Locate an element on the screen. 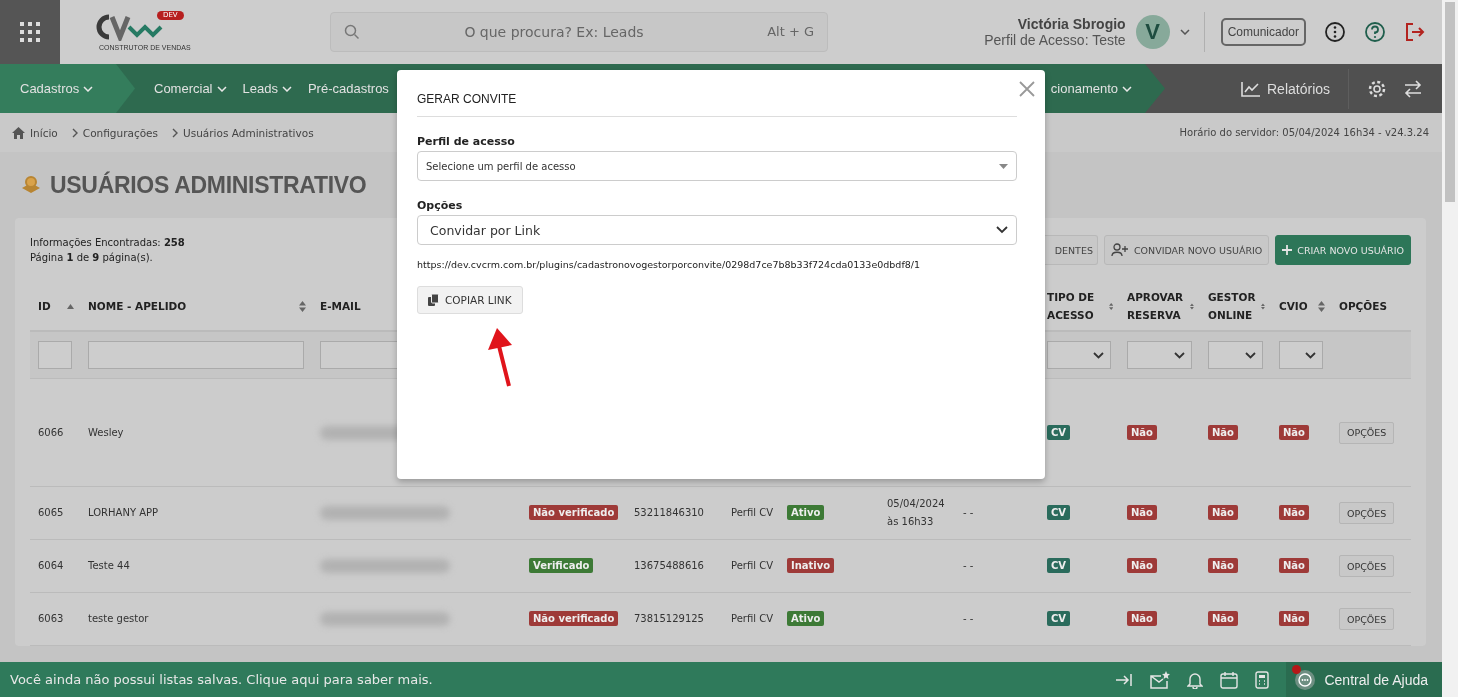 The width and height of the screenshot is (1458, 697). help-center-button: Central de Ajuda is located at coordinates (1364, 679).